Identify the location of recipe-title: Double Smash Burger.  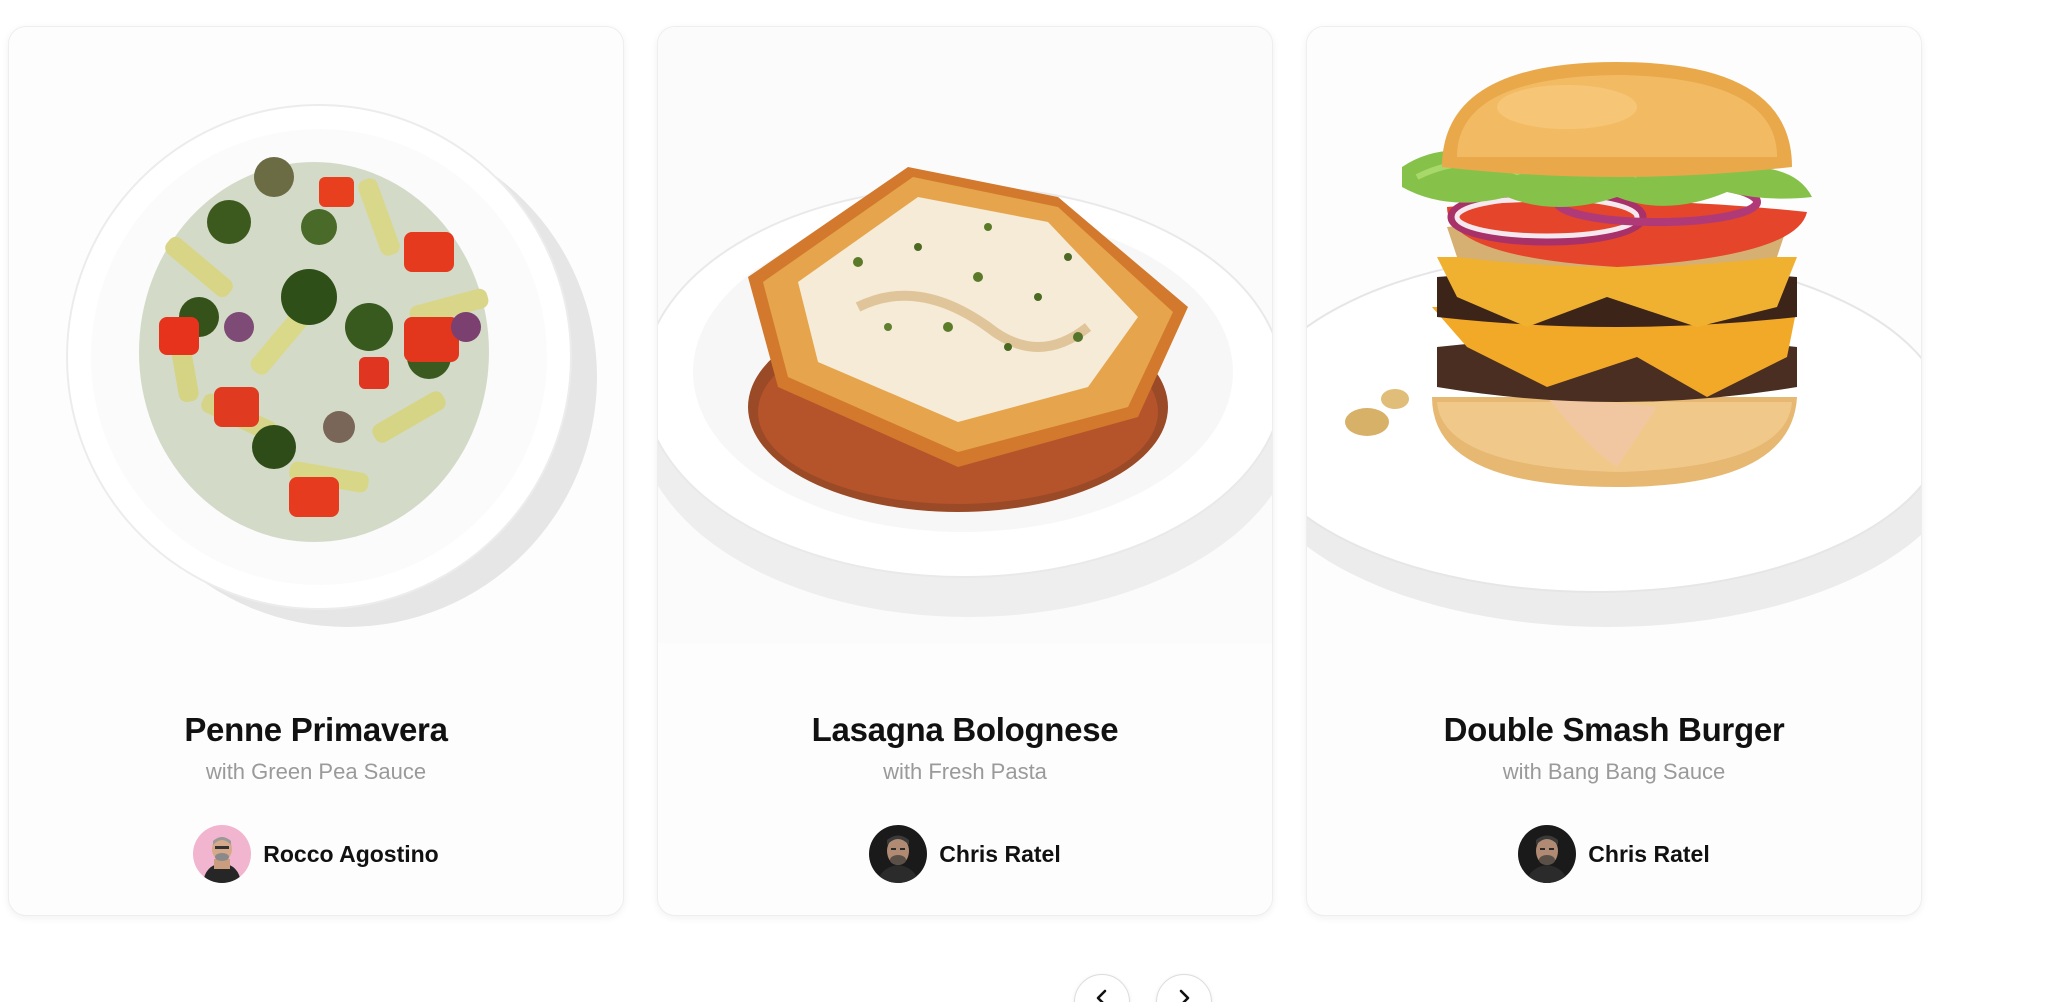
(1614, 730).